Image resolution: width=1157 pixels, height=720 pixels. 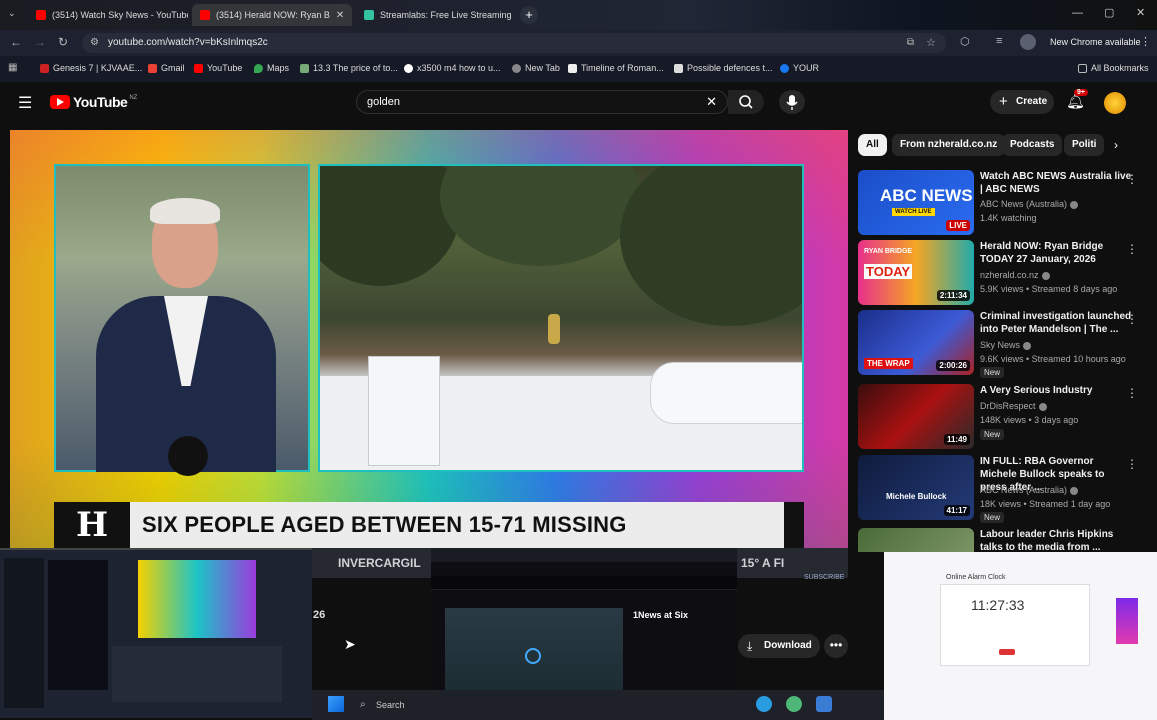 What do you see at coordinates (1115, 103) in the screenshot?
I see `account-avatar` at bounding box center [1115, 103].